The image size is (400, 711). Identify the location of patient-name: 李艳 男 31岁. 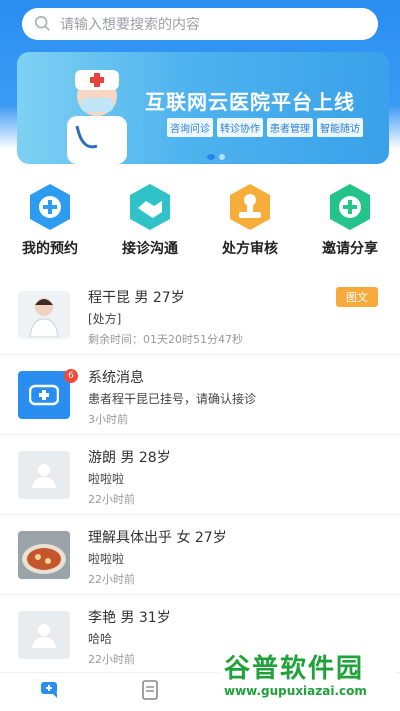
(129, 618).